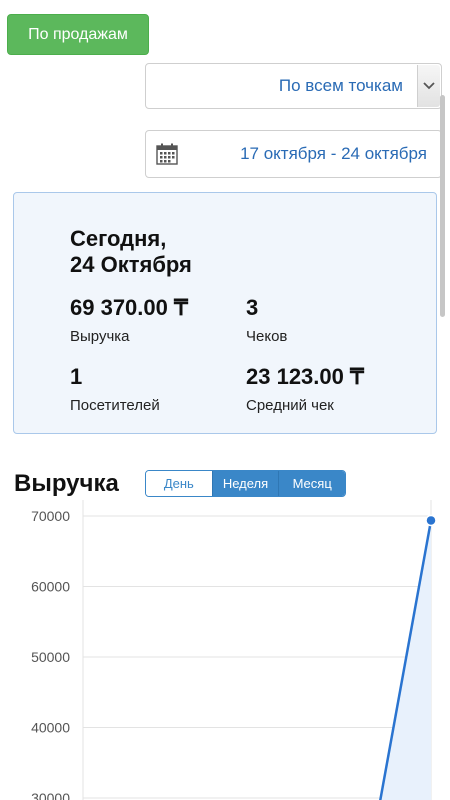 The width and height of the screenshot is (450, 800). What do you see at coordinates (50, 795) in the screenshot?
I see `y-tick-label: 30000` at bounding box center [50, 795].